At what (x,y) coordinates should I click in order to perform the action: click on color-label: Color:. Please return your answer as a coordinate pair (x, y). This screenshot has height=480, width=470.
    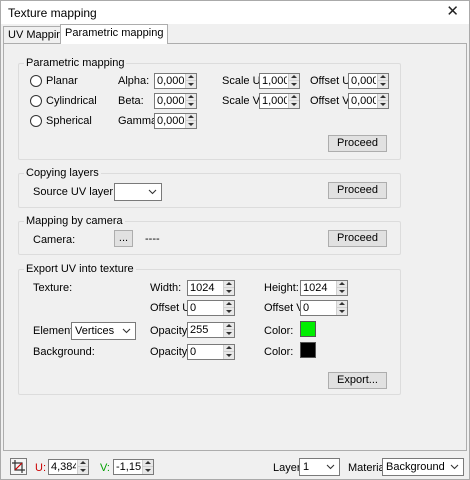
    Looking at the image, I should click on (279, 331).